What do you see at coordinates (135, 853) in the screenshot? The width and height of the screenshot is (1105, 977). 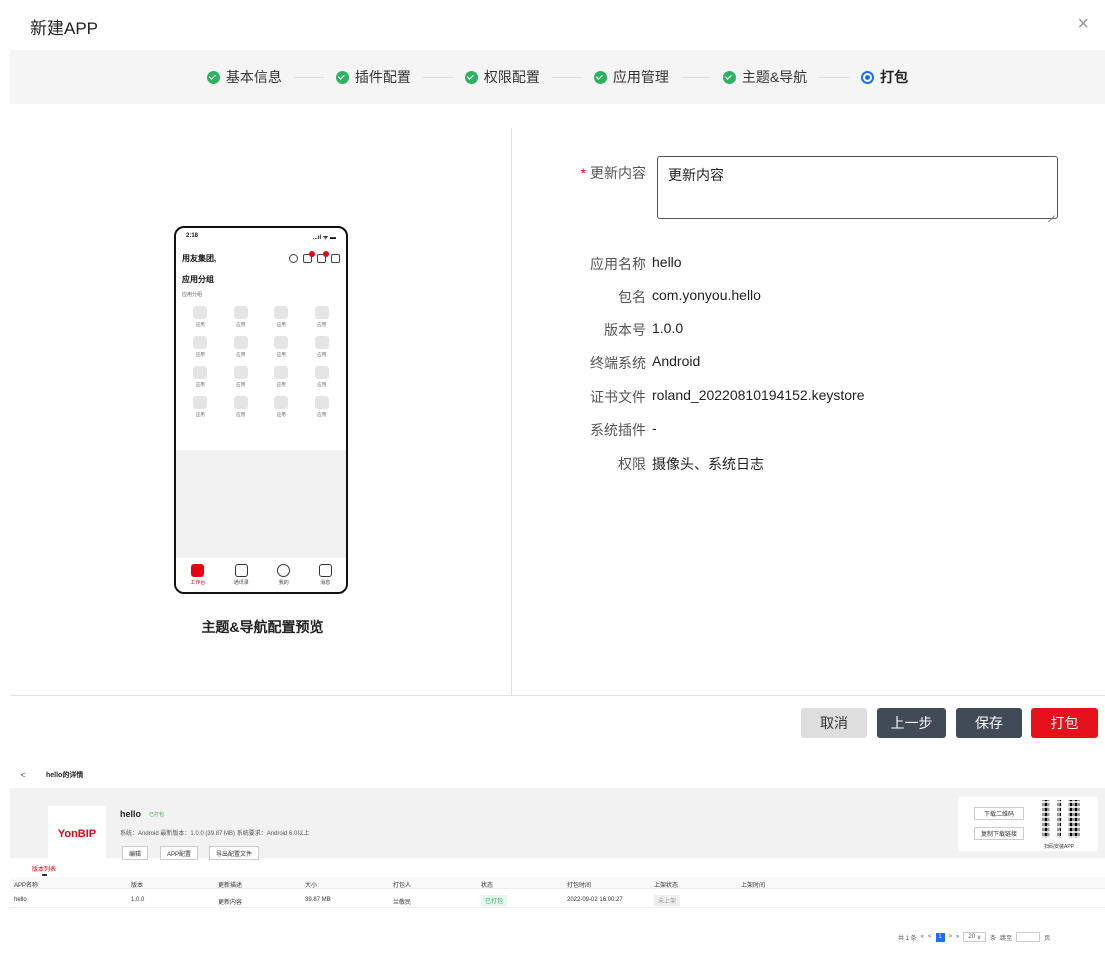 I see `edit-button: 编辑` at bounding box center [135, 853].